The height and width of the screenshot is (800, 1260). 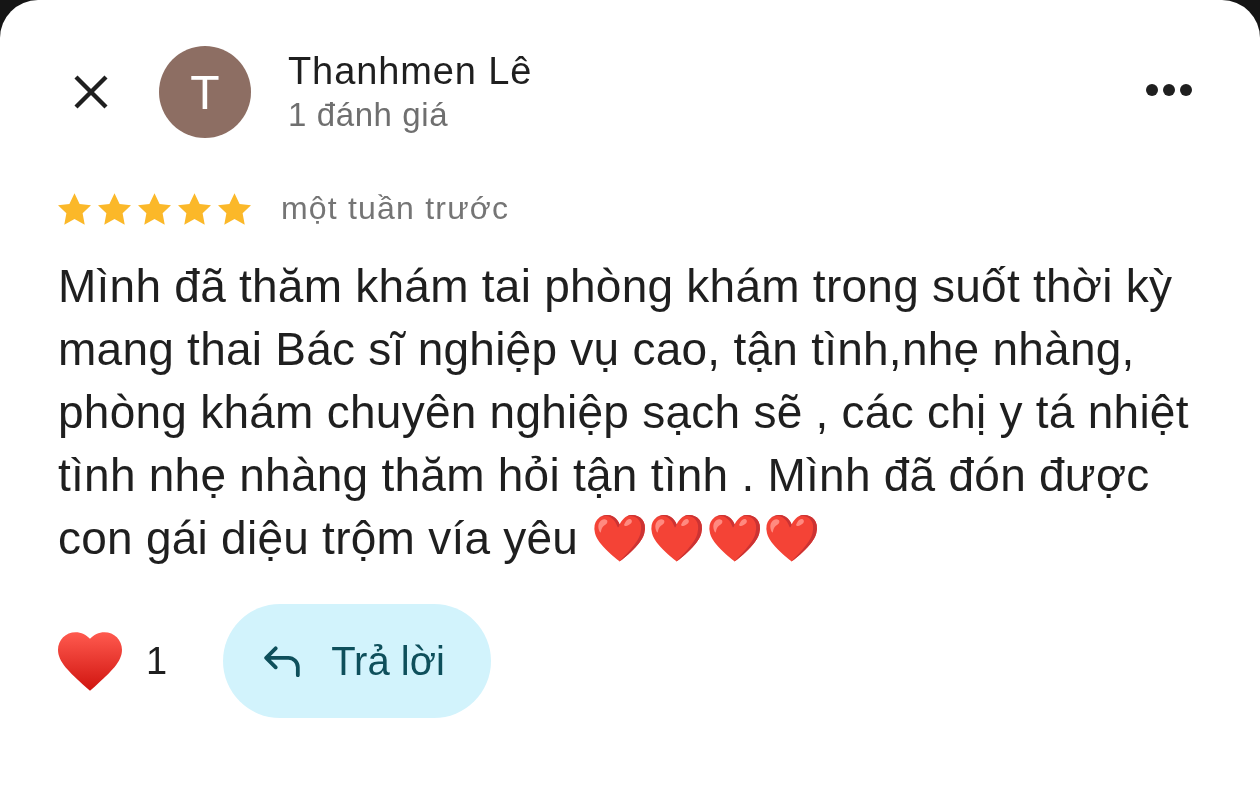 What do you see at coordinates (395, 208) in the screenshot?
I see `review-time: một tuần trước` at bounding box center [395, 208].